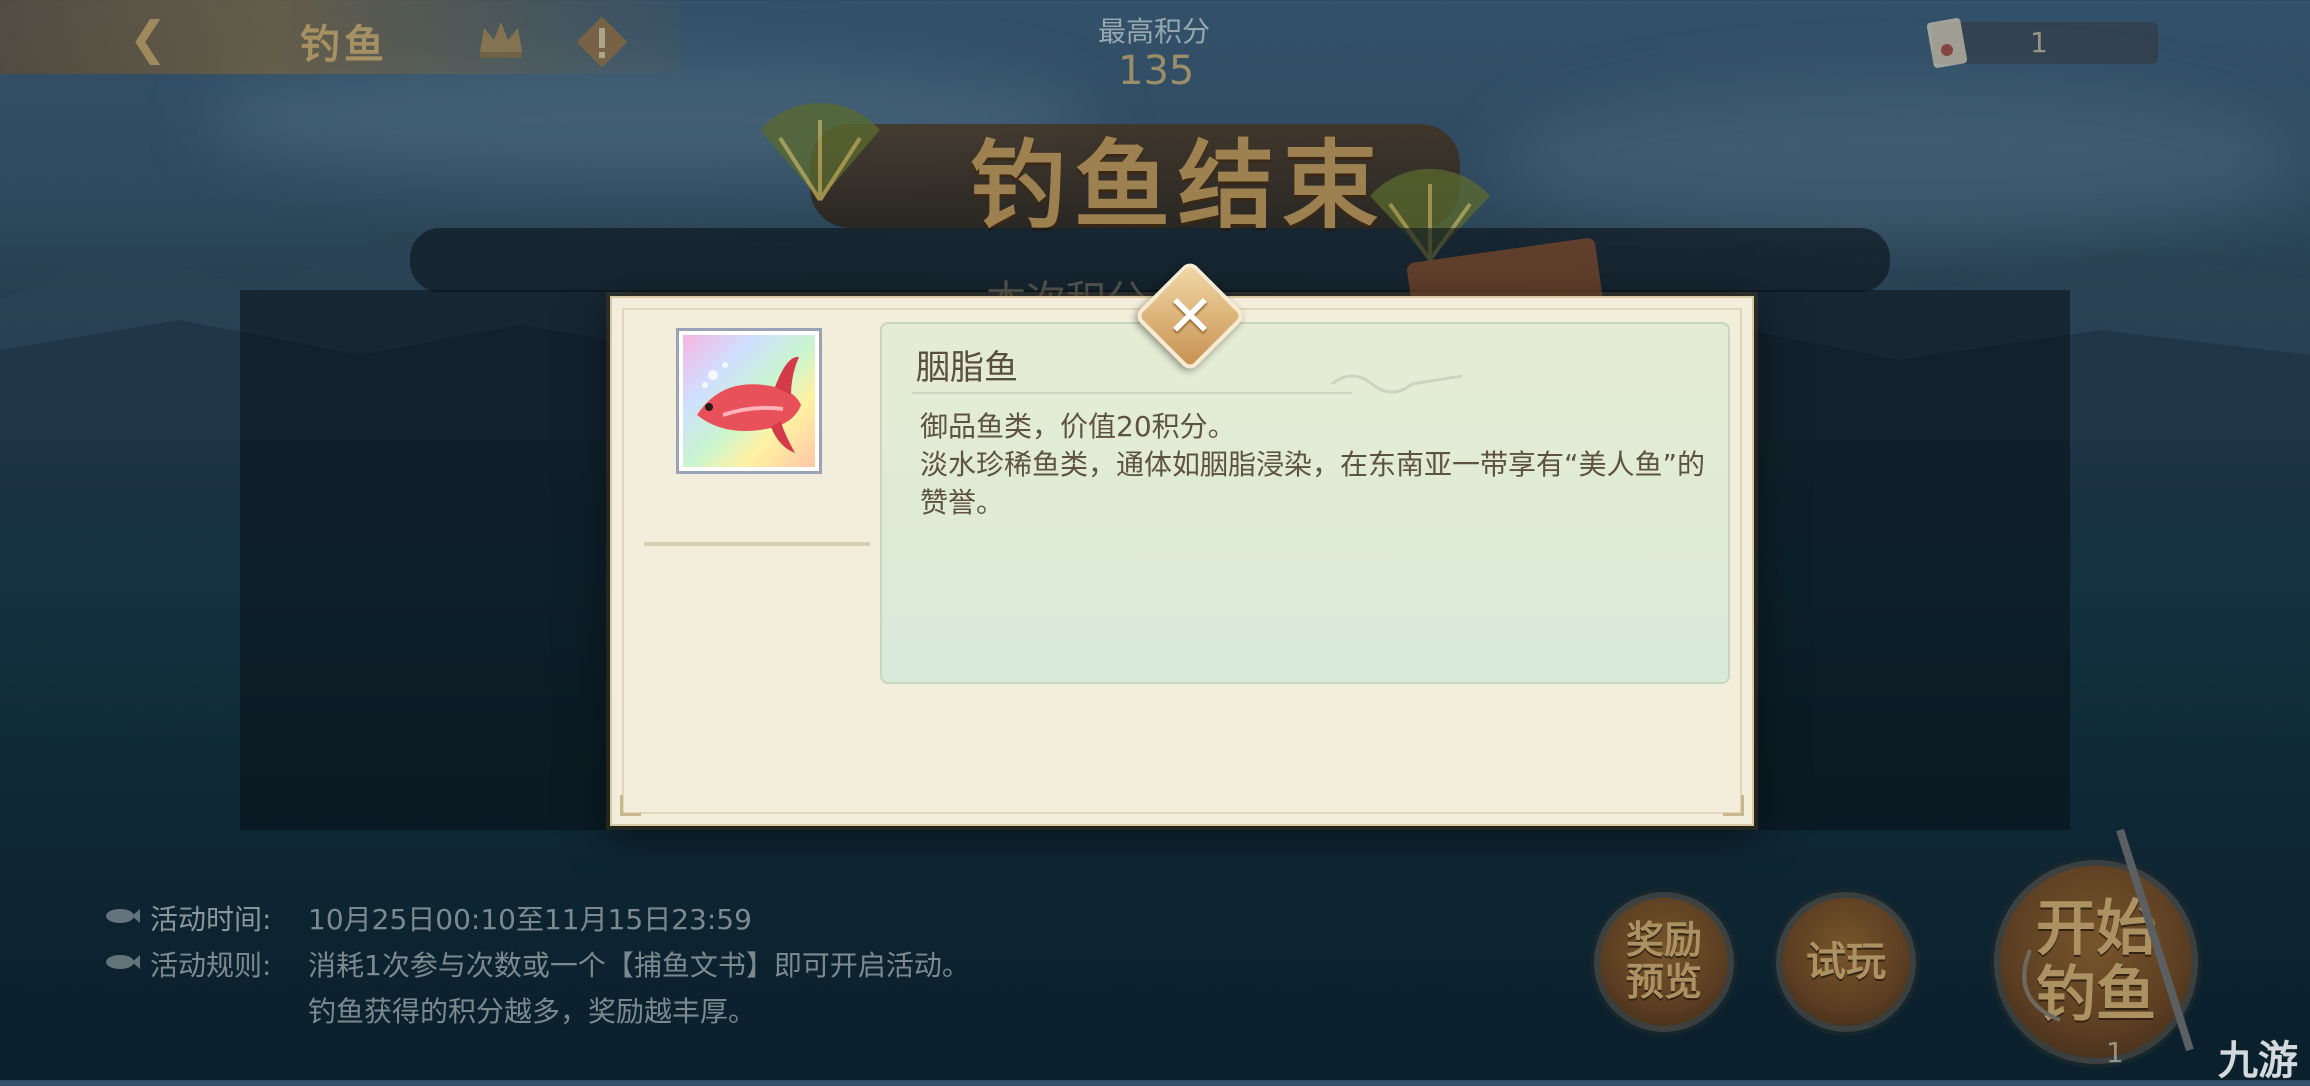 This screenshot has height=1086, width=2310. I want to click on description-line-2: 淡水珍稀鱼类，通体如胭脂浸染，在东南亚一带享有“美人鱼”的赞誉。, so click(1313, 483).